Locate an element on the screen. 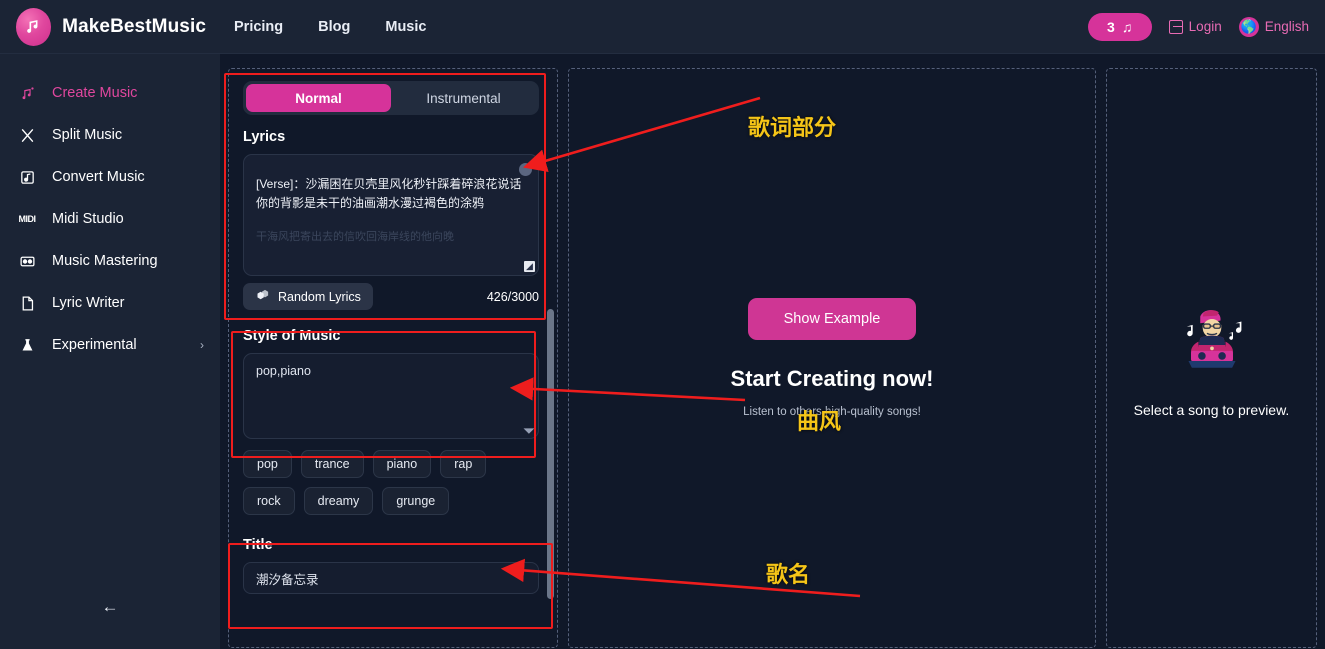  credits-badge: 3 ♫ is located at coordinates (1119, 26).